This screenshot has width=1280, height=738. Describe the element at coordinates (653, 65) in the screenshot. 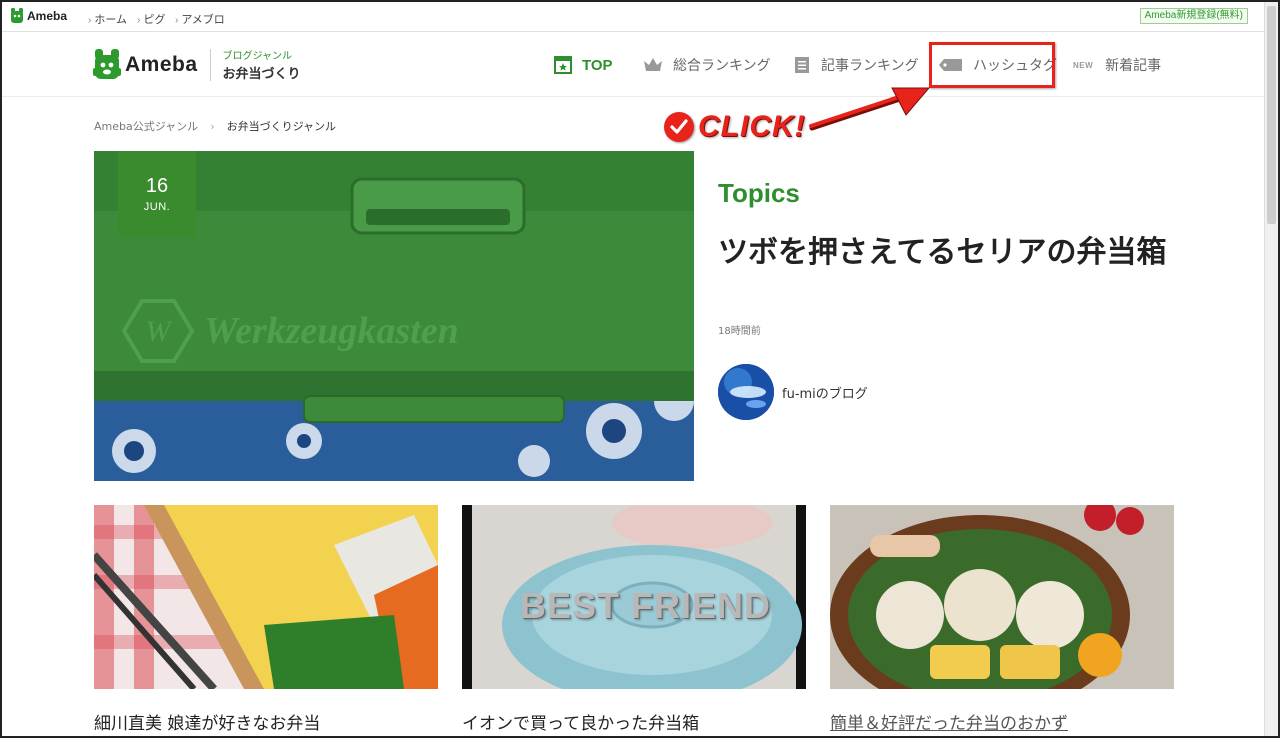

I see `crown-icon` at that location.